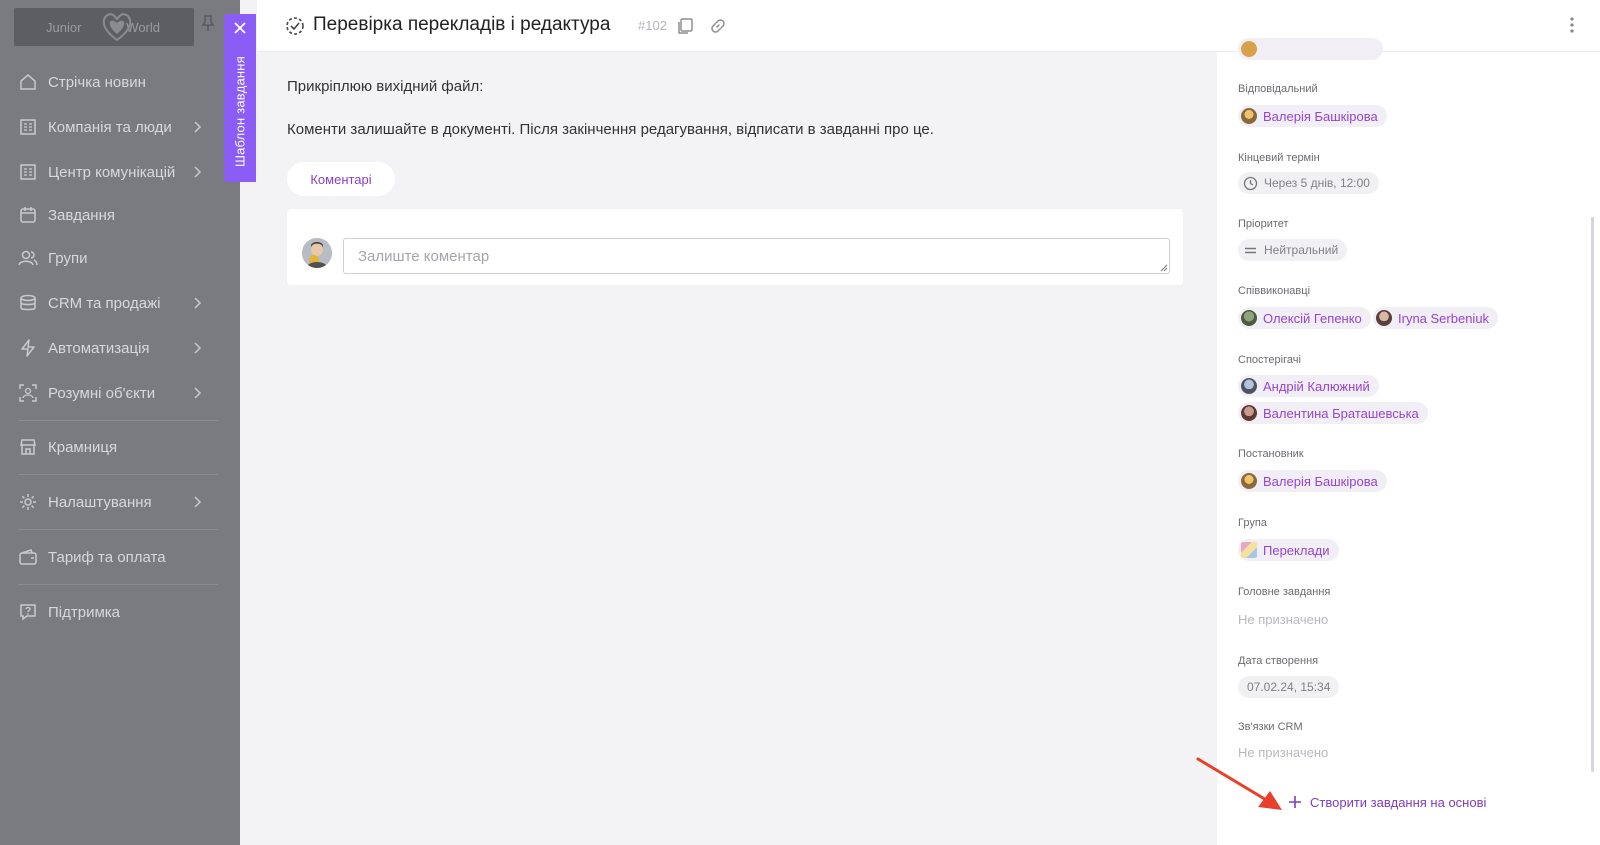  I want to click on priority-value: Нейтральний, so click(1301, 250).